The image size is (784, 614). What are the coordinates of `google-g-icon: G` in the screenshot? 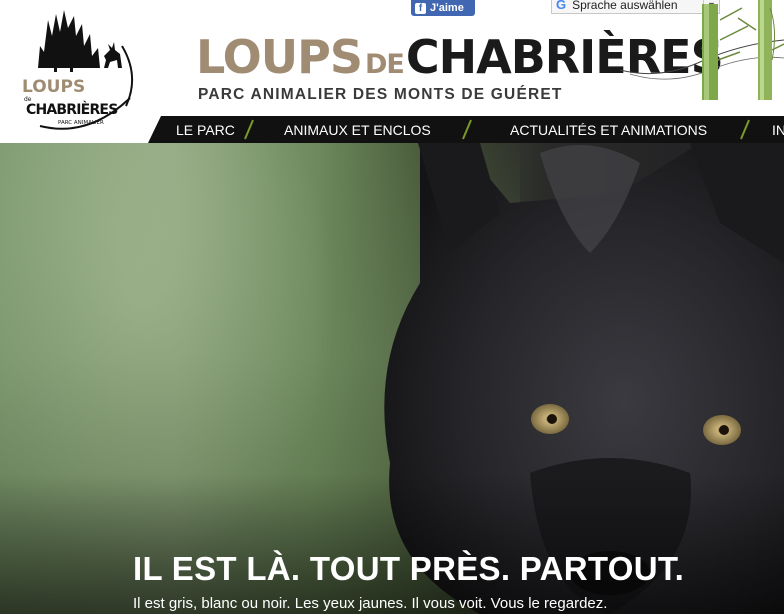 It's located at (561, 6).